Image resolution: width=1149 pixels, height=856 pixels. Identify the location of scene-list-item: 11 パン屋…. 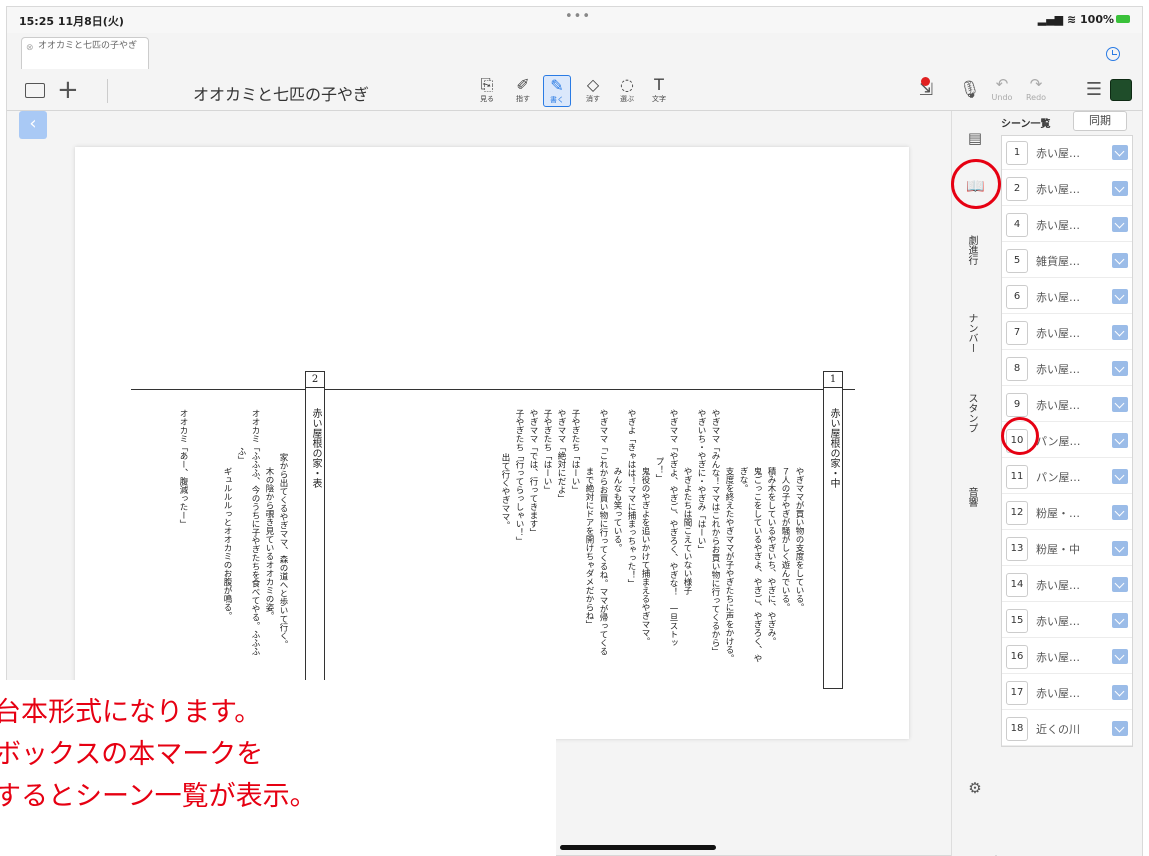
(1067, 477).